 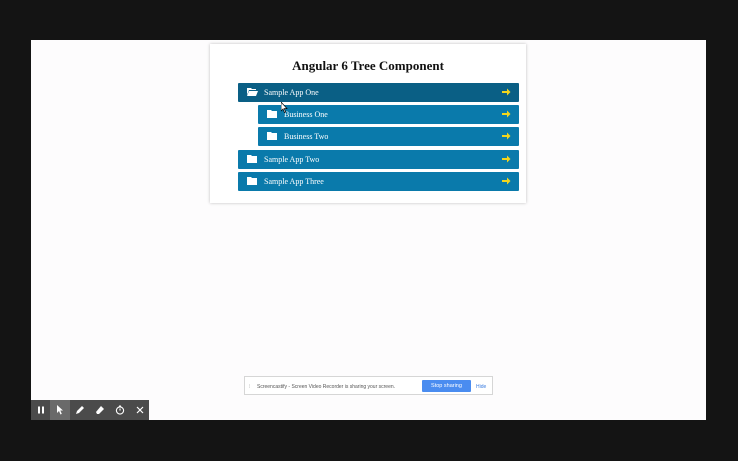 What do you see at coordinates (140, 410) in the screenshot?
I see `close-icon` at bounding box center [140, 410].